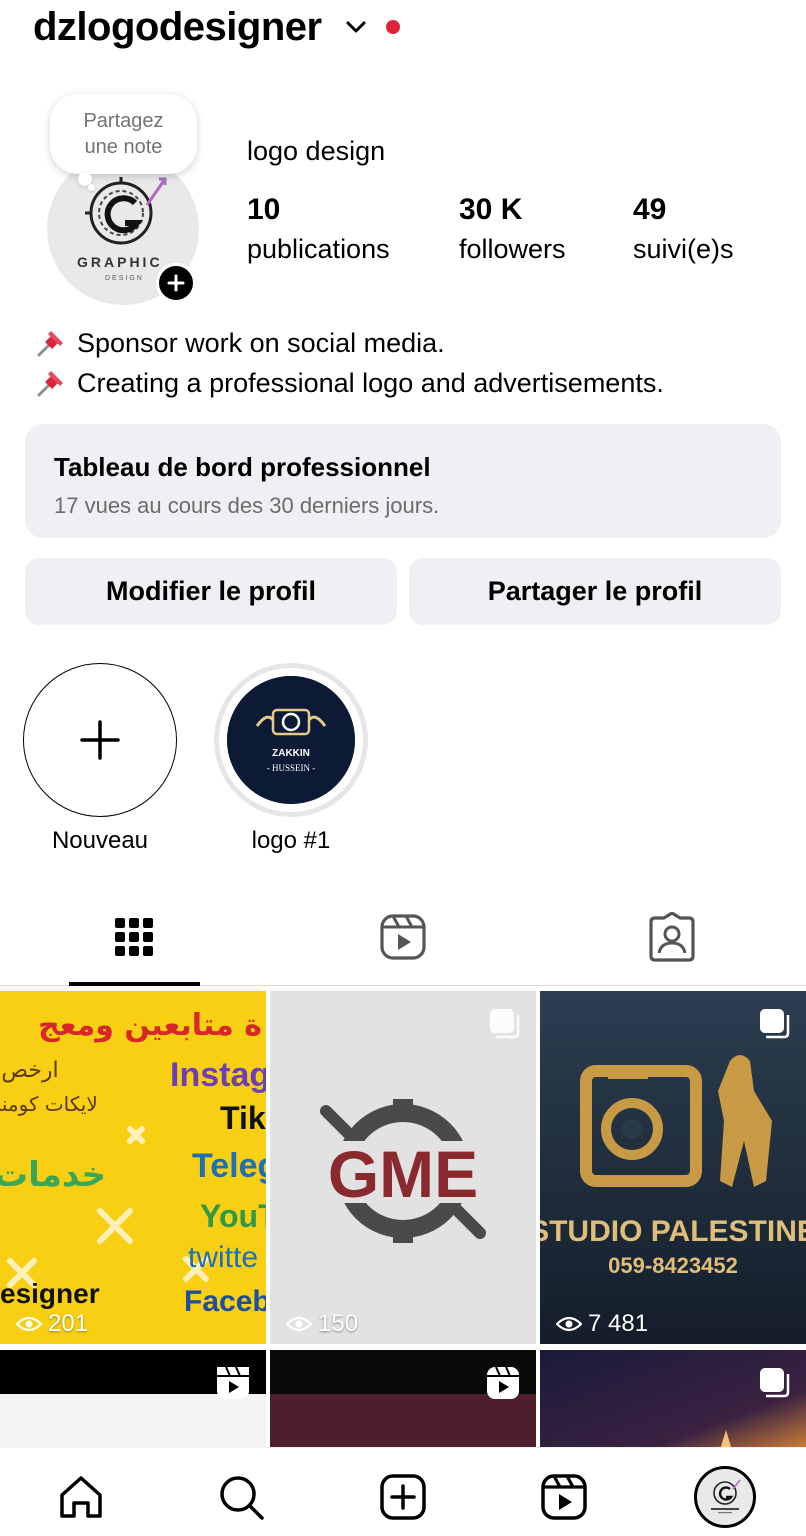  I want to click on create-icon, so click(403, 1497).